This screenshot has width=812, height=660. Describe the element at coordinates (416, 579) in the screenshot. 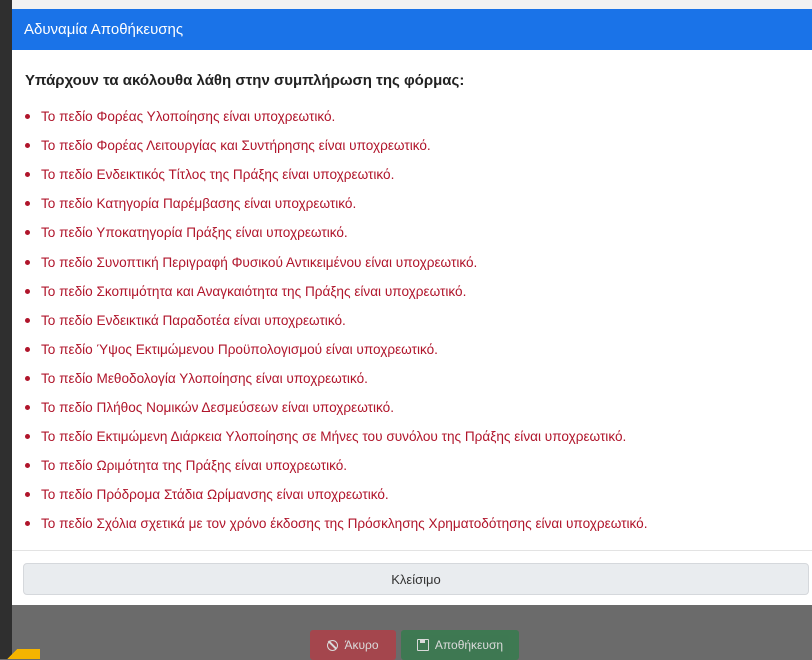

I see `close-button: Κλείσιμο` at that location.